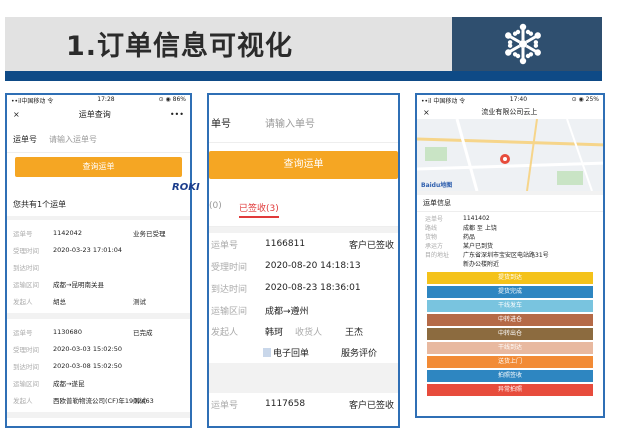 The image size is (623, 438). Describe the element at coordinates (510, 155) in the screenshot. I see `map-view: Baidu地图` at that location.